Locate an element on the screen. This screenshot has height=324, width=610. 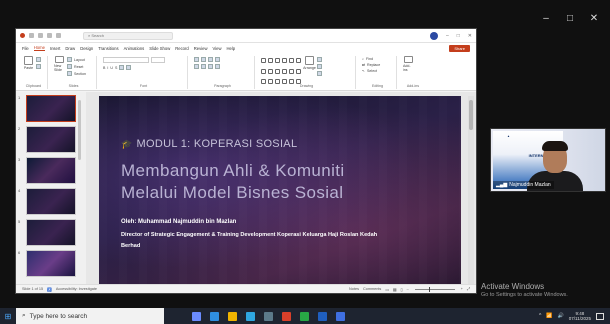
account-avatar is located at coordinates (433, 35).